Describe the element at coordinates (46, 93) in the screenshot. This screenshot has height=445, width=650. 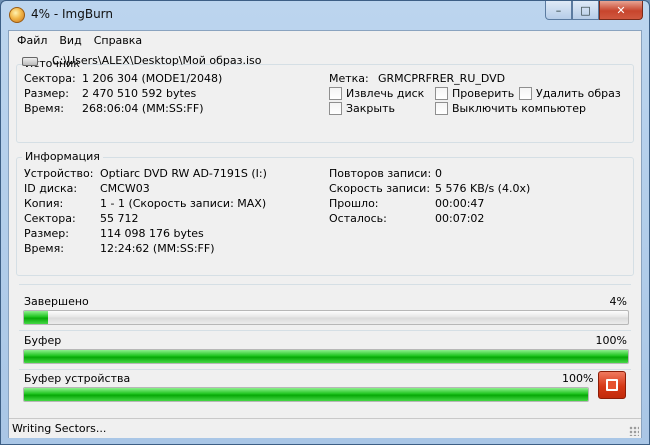
I see `source-size-label: Размер:` at that location.